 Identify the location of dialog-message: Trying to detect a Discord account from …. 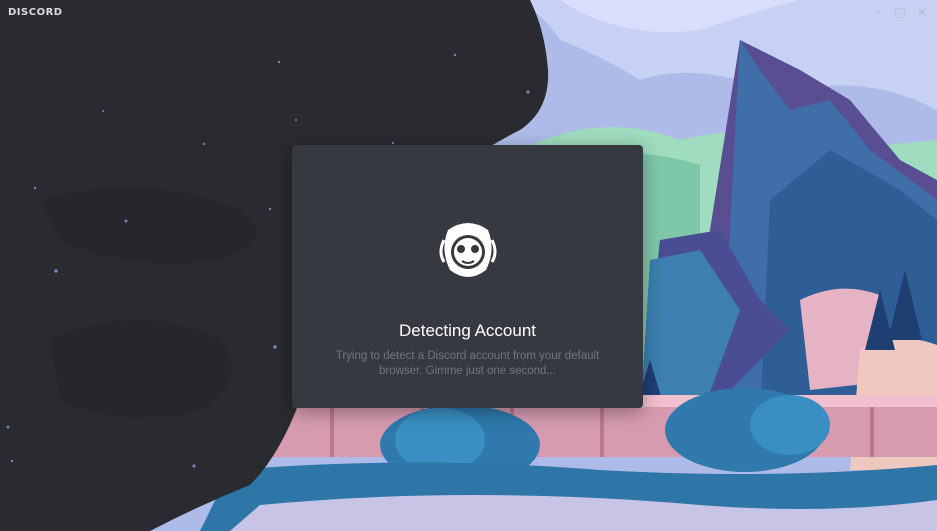
(467, 363).